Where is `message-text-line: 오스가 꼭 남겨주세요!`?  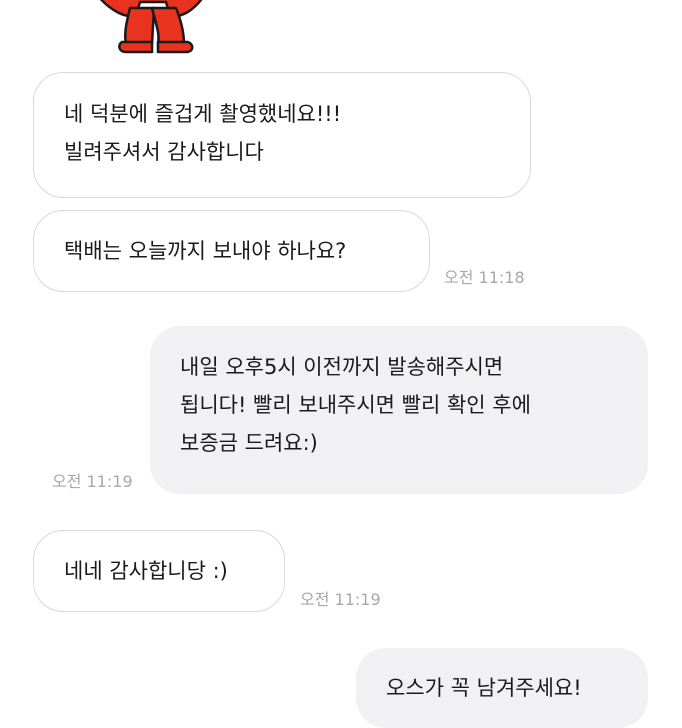
message-text-line: 오스가 꼭 남겨주세요! is located at coordinates (484, 688).